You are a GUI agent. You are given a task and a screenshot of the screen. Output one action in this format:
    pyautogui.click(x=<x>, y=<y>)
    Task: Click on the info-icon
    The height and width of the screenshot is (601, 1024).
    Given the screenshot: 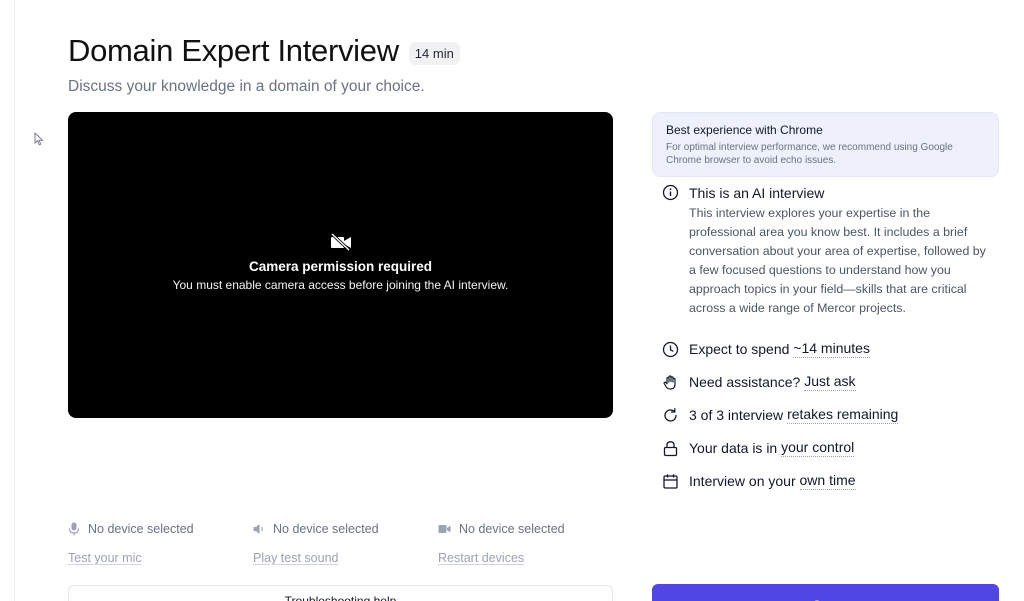 What is the action you would take?
    pyautogui.click(x=670, y=192)
    